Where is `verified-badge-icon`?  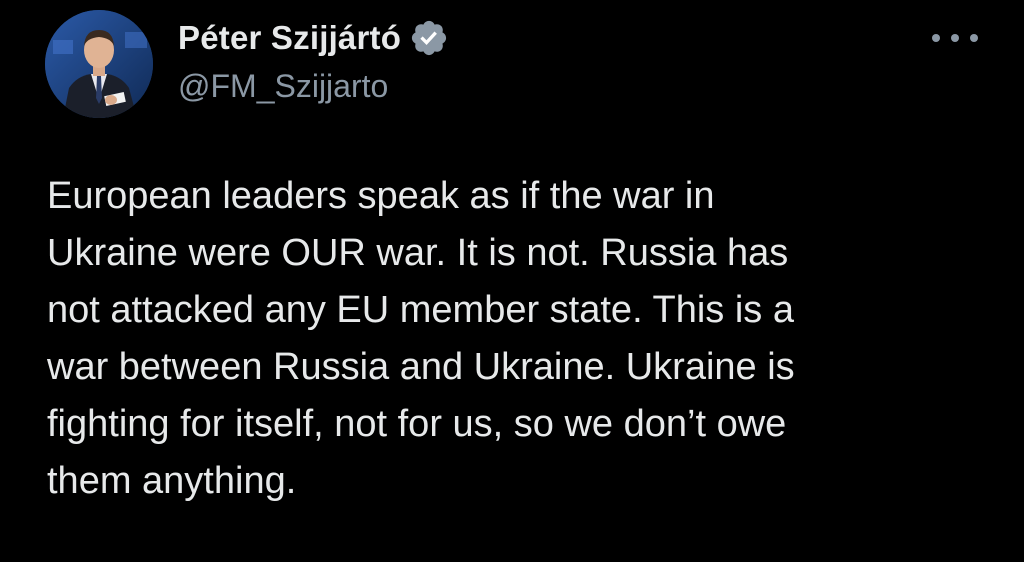 verified-badge-icon is located at coordinates (429, 38).